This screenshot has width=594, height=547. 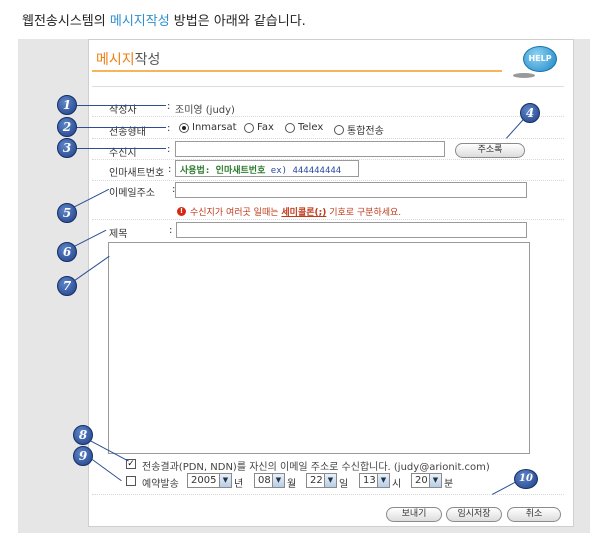 I want to click on window-title: 메시지작성, so click(x=128, y=60).